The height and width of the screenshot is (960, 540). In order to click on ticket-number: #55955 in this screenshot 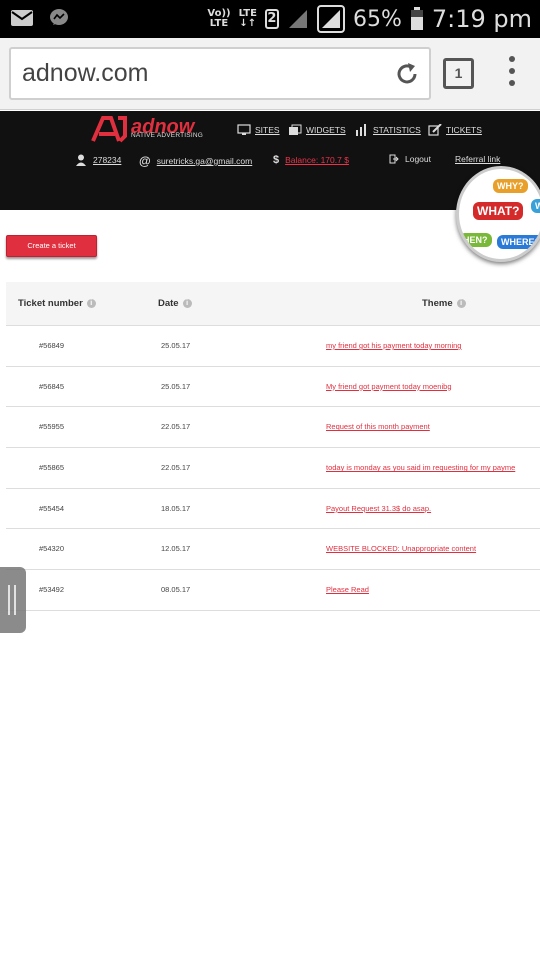, I will do `click(52, 427)`.